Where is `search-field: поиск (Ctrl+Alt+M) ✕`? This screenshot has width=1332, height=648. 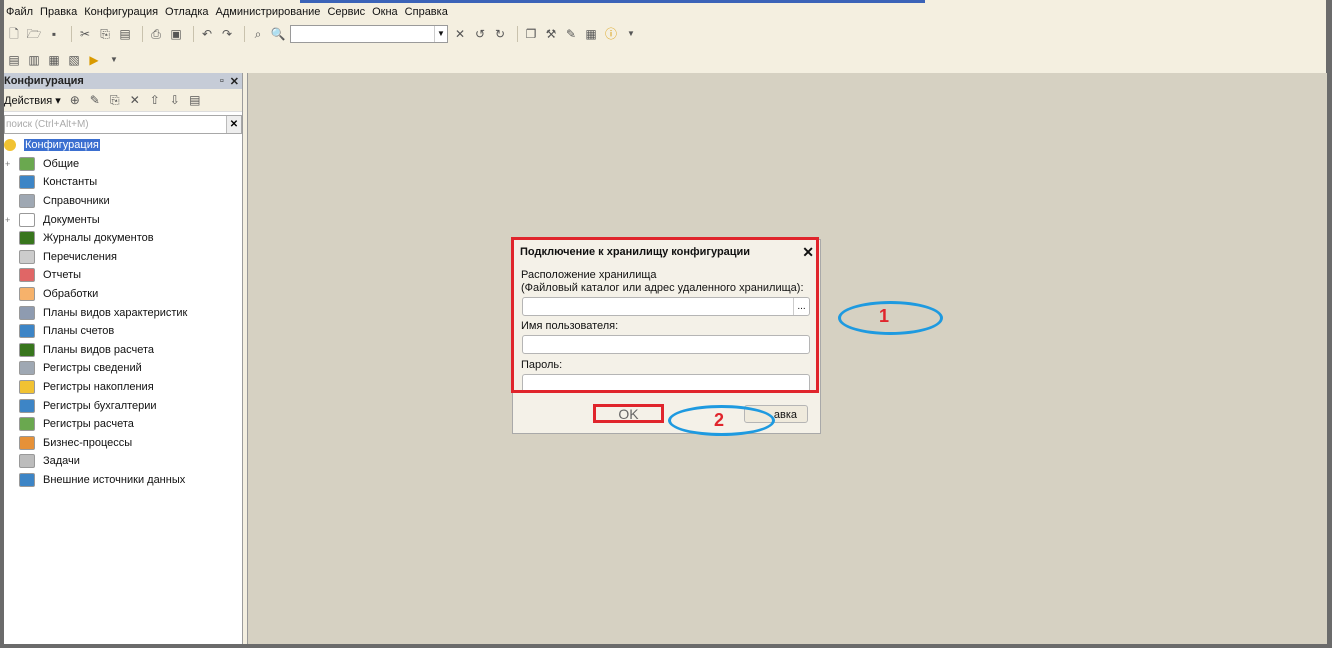 search-field: поиск (Ctrl+Alt+M) ✕ is located at coordinates (123, 124).